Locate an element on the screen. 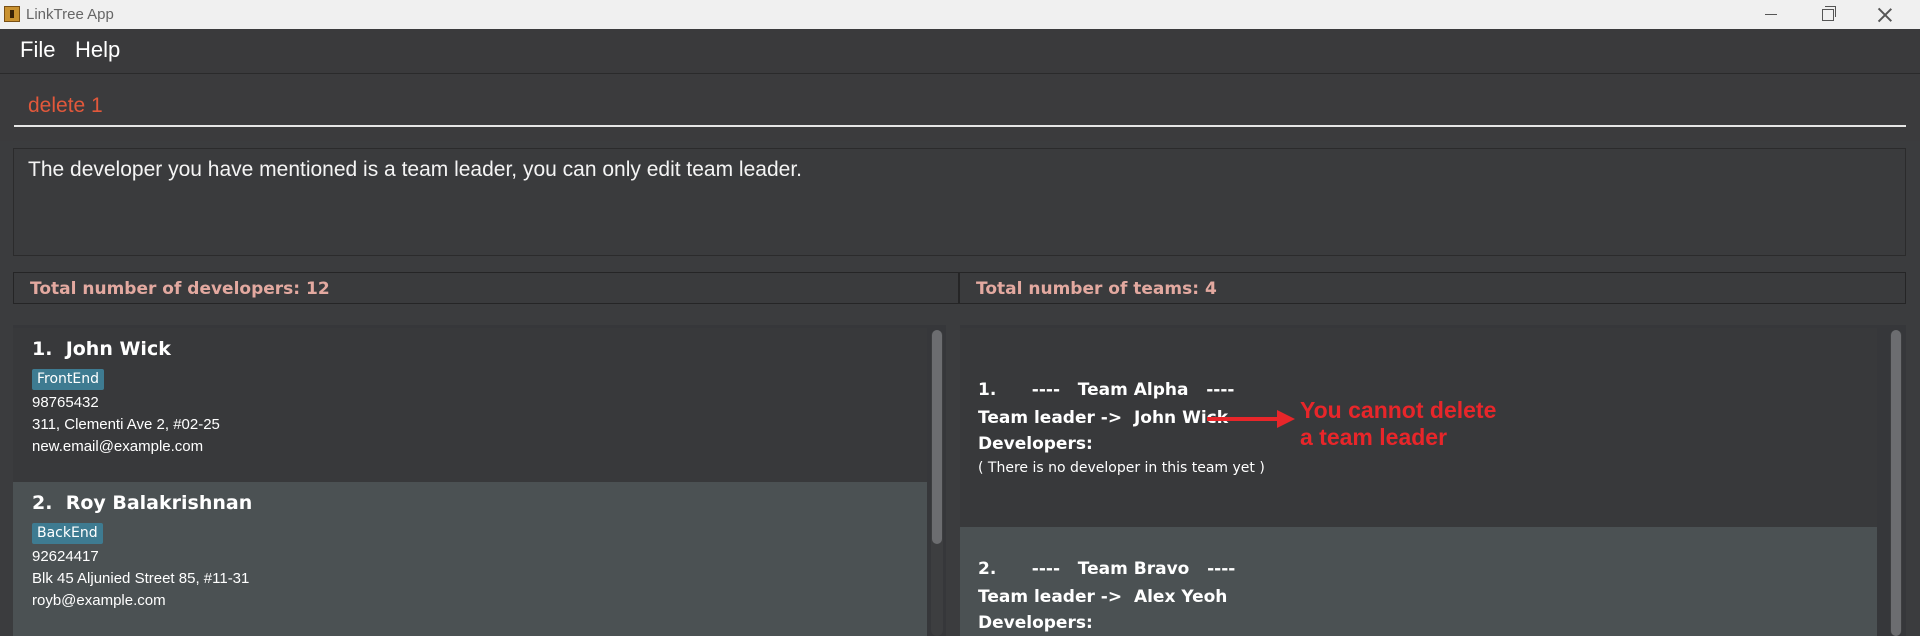  close-icon is located at coordinates (1885, 15).